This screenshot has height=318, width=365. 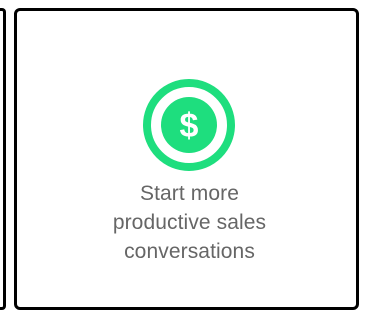 I want to click on adjacent-card-edge, so click(x=3, y=159).